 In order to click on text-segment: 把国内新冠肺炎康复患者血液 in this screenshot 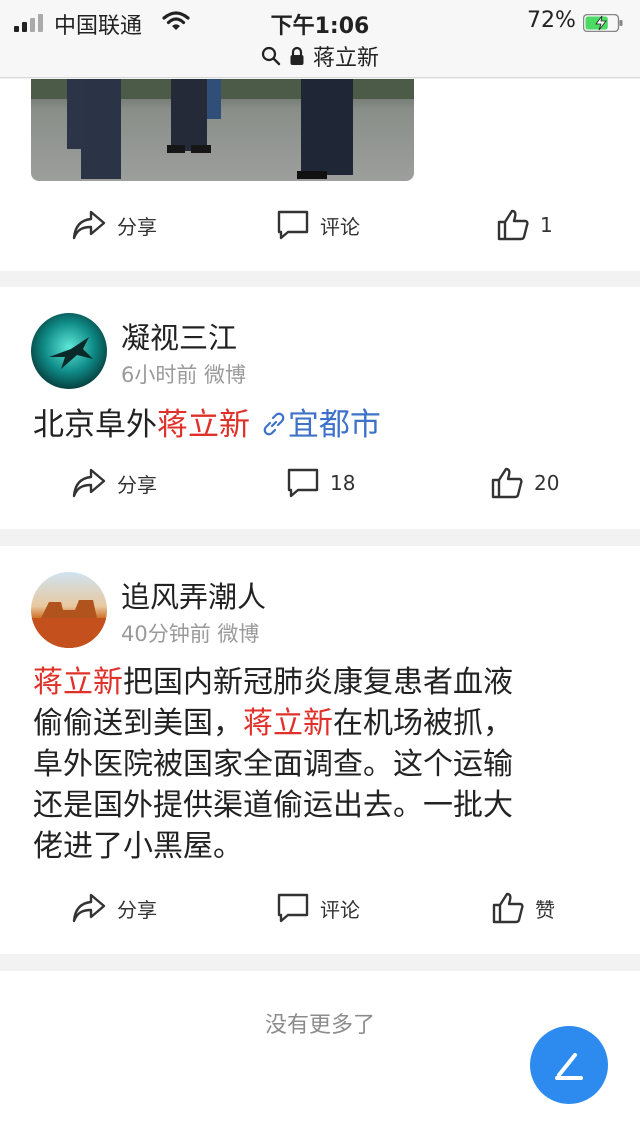, I will do `click(318, 682)`.